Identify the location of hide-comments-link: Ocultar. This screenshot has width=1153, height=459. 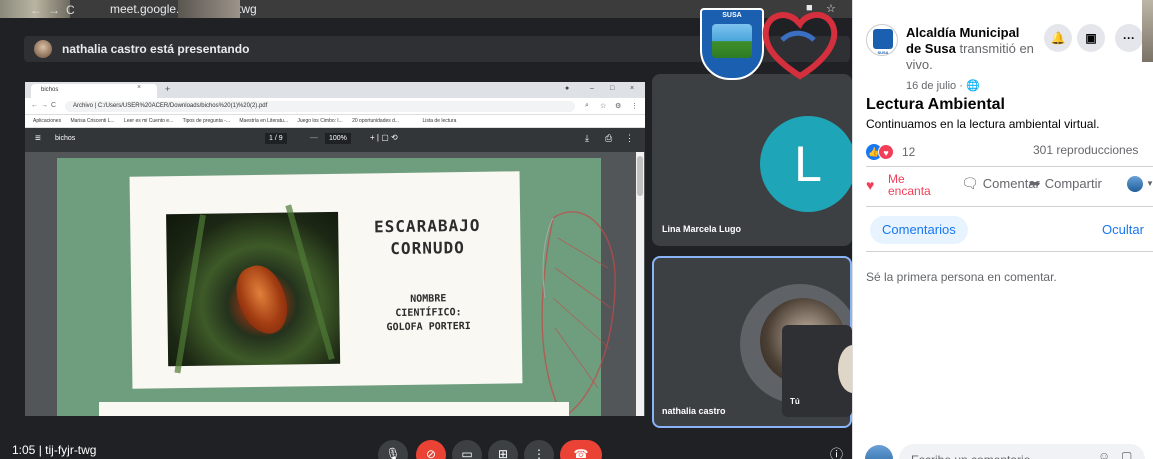
(1123, 229).